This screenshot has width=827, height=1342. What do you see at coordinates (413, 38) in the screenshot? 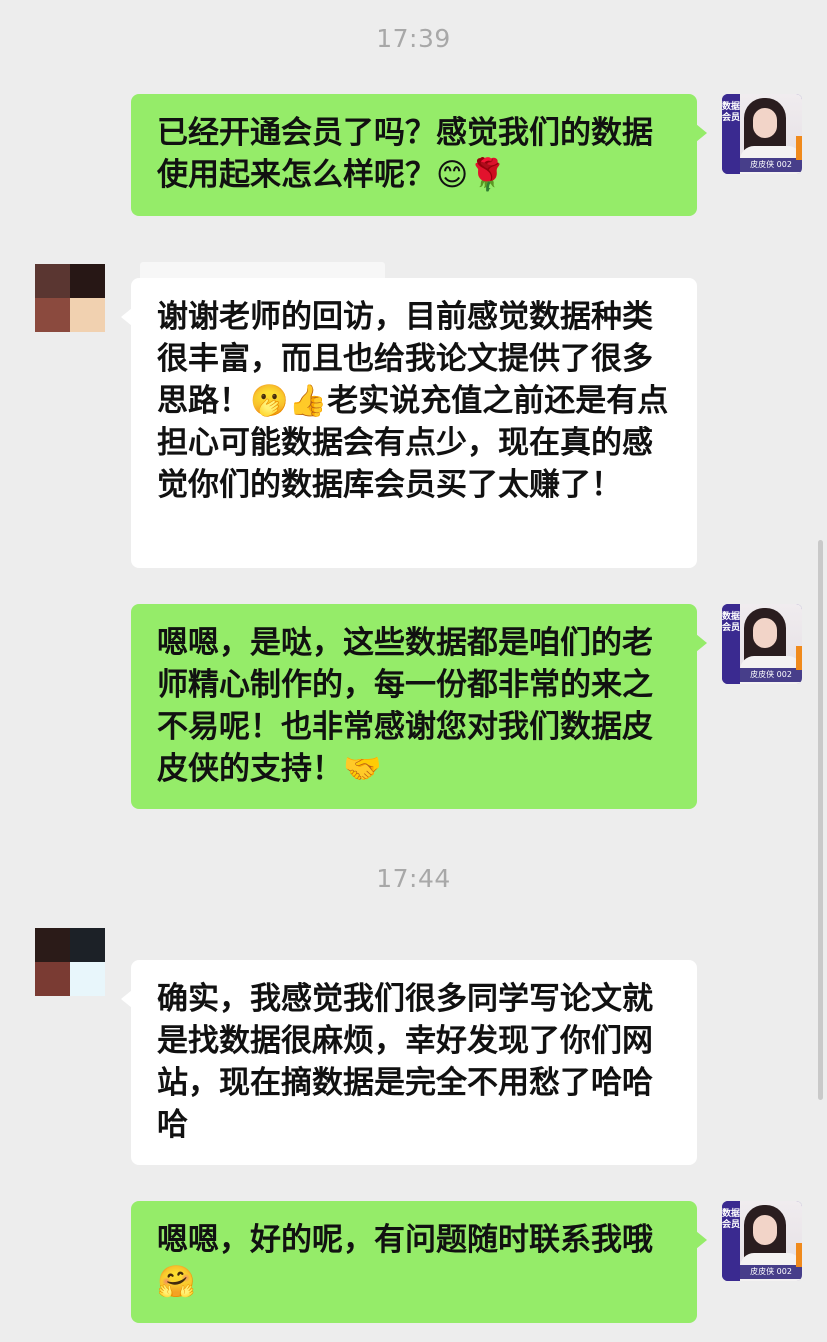
I see `timestamp: 17:39` at bounding box center [413, 38].